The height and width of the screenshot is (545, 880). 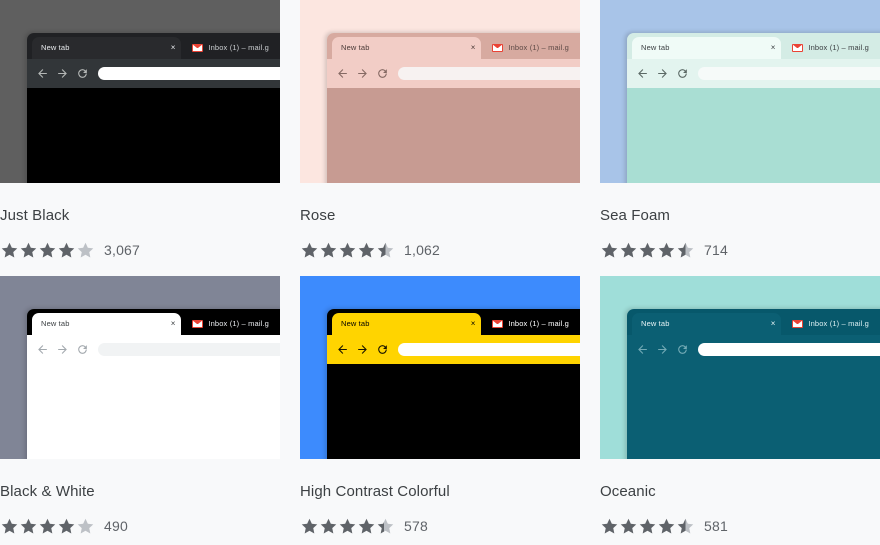 I want to click on theme-title: Just Black, so click(x=35, y=215).